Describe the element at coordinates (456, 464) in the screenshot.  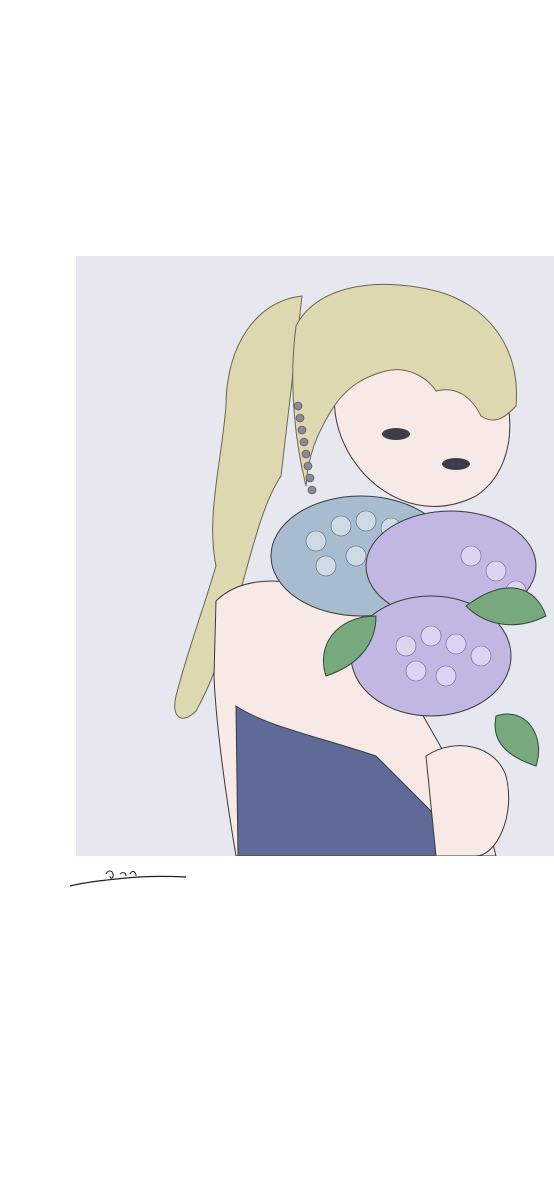
I see `right-eye` at that location.